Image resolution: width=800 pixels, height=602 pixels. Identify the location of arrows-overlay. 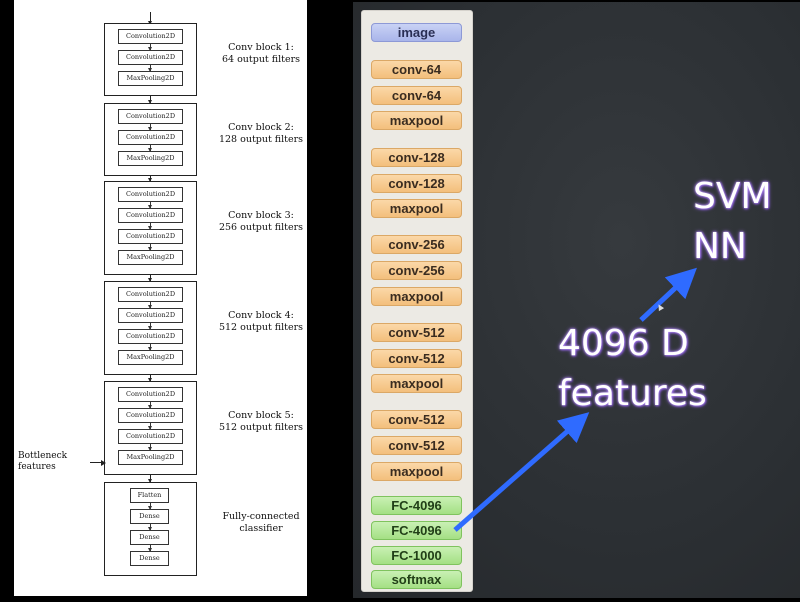
(575, 399).